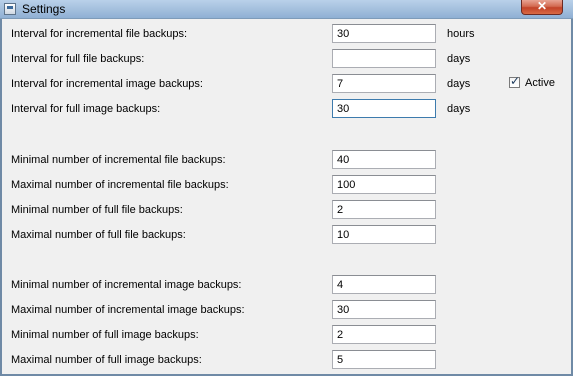  I want to click on close-icon: ✕, so click(542, 6).